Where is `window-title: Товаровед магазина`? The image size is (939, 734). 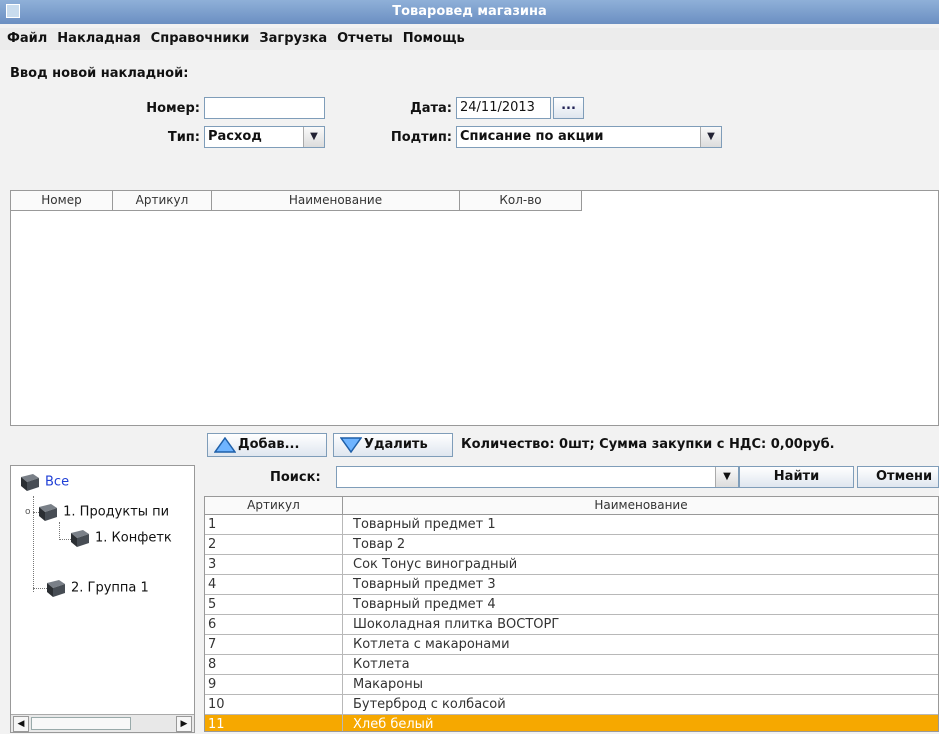
window-title: Товаровед магазина is located at coordinates (469, 11).